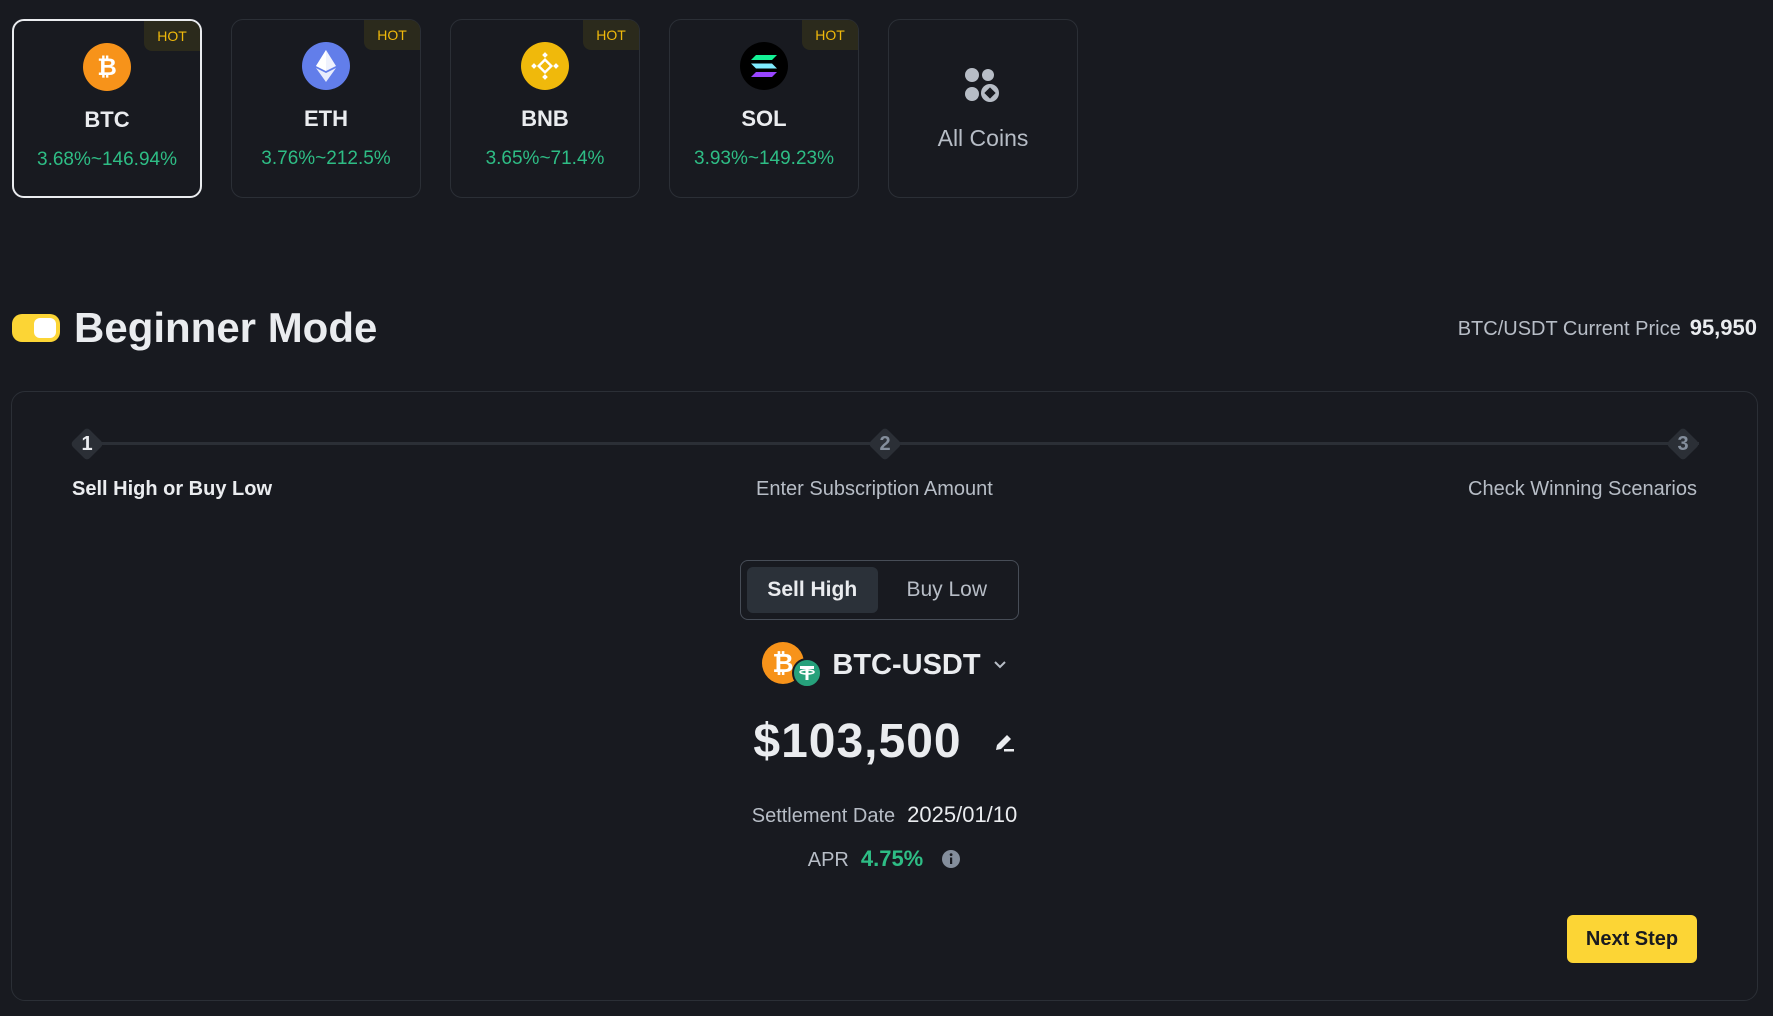 This screenshot has height=1016, width=1773. I want to click on step-label-2: Enter Subscription Amount, so click(874, 489).